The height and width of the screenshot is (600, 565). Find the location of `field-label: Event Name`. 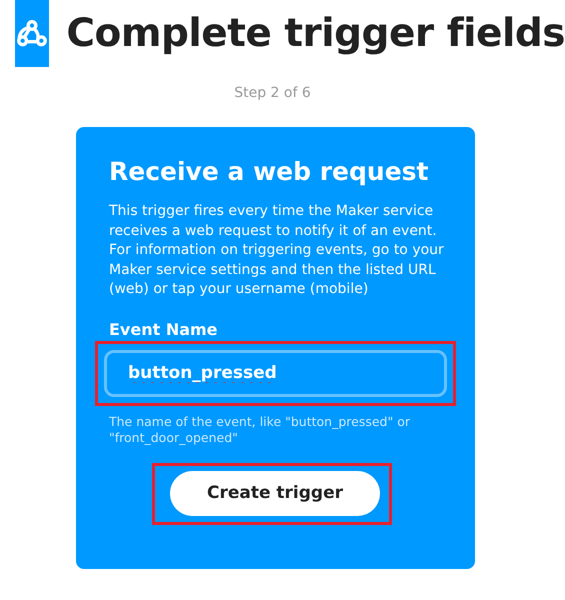

field-label: Event Name is located at coordinates (164, 329).